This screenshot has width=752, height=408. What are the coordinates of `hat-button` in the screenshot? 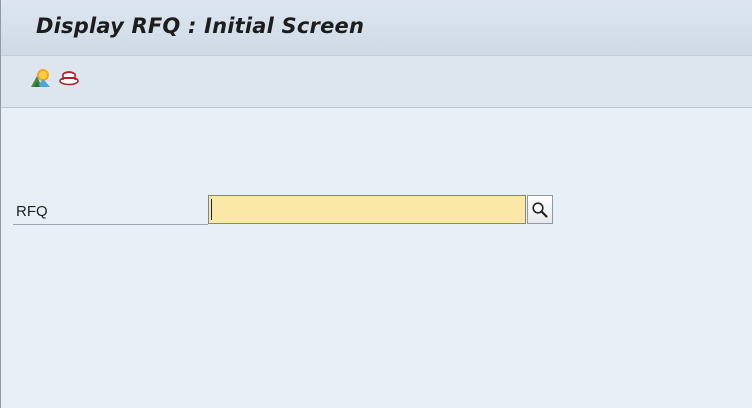 It's located at (69, 78).